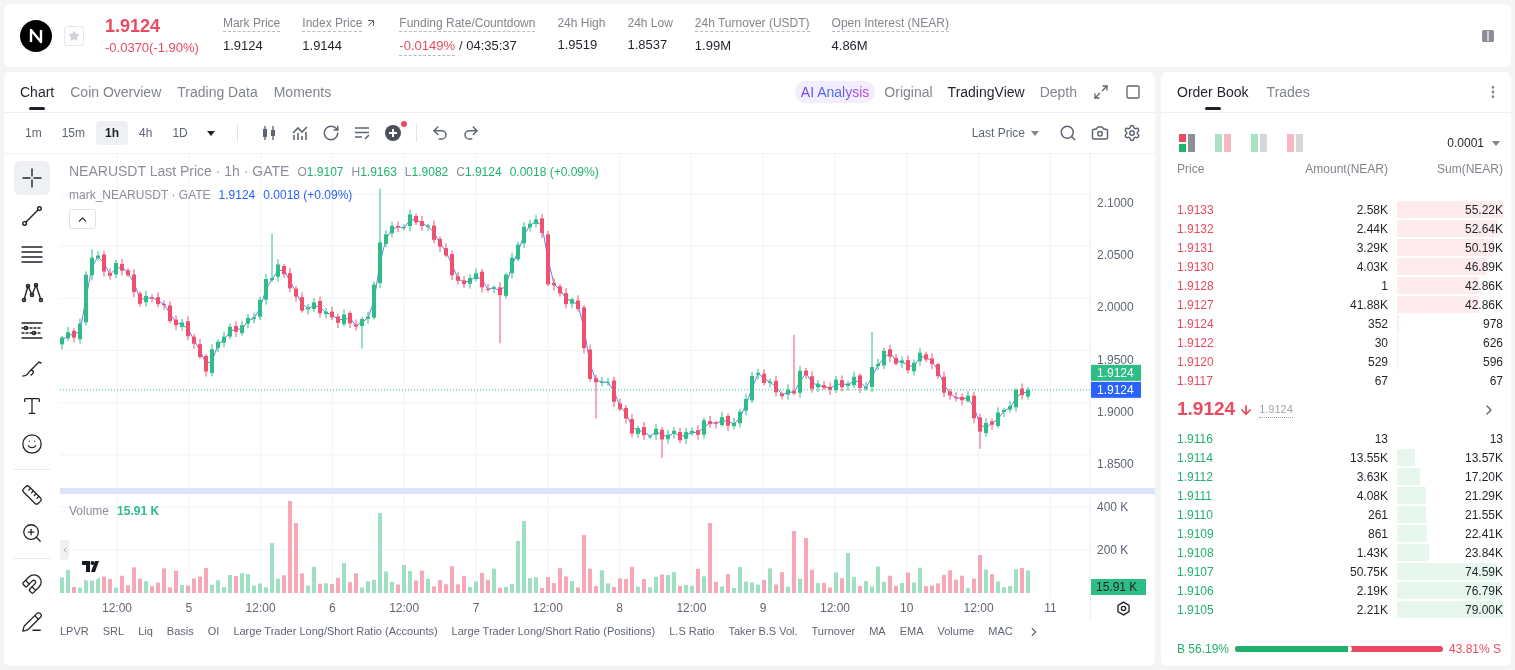 The image size is (1515, 670). Describe the element at coordinates (1196, 553) in the screenshot. I see `price-cell-text: 1.9108` at that location.